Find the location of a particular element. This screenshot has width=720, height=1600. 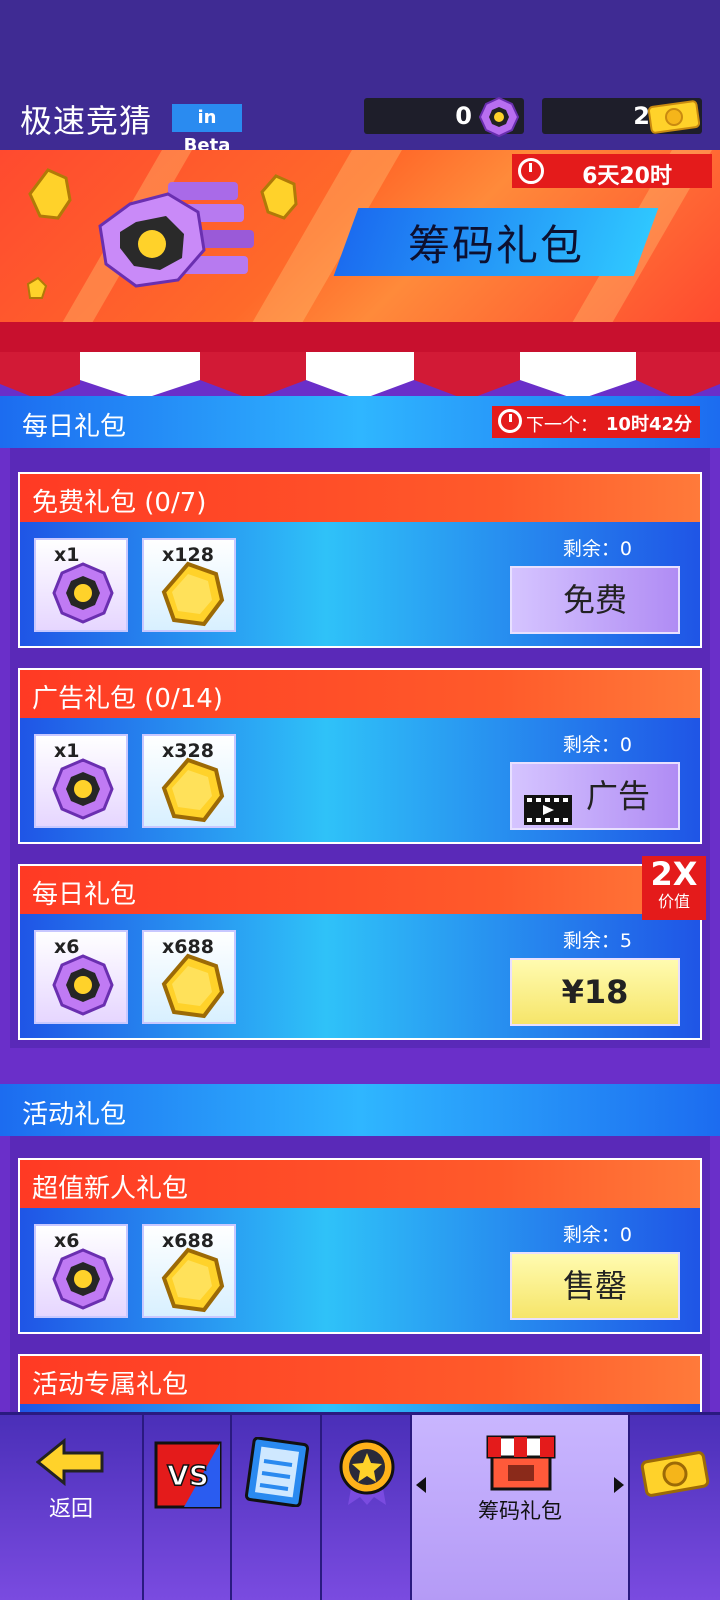

chip-balance: 0 is located at coordinates (444, 117).